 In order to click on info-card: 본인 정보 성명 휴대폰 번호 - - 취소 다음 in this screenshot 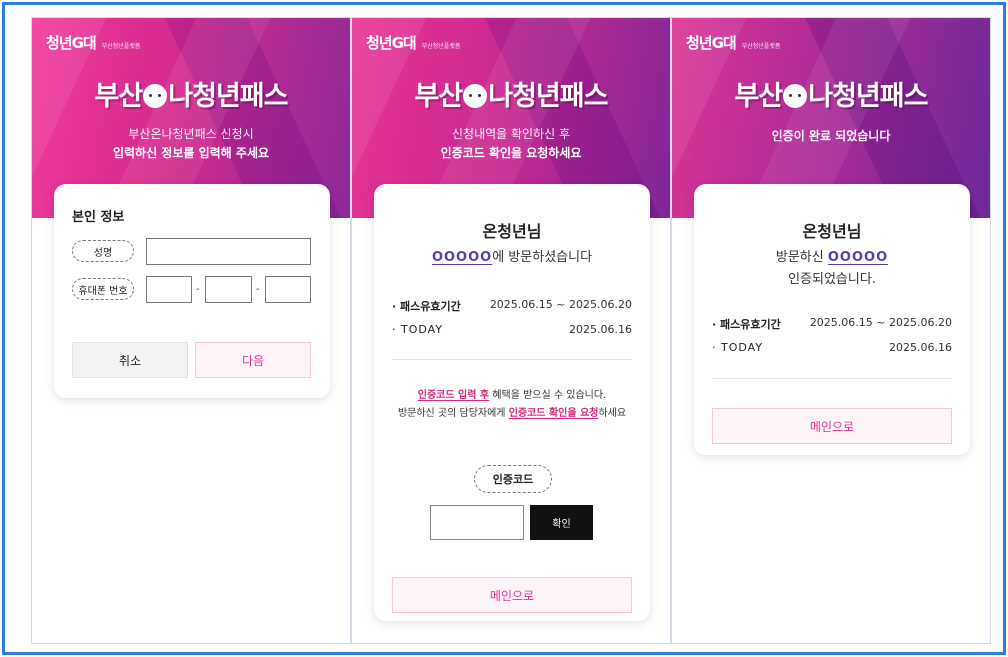, I will do `click(192, 291)`.